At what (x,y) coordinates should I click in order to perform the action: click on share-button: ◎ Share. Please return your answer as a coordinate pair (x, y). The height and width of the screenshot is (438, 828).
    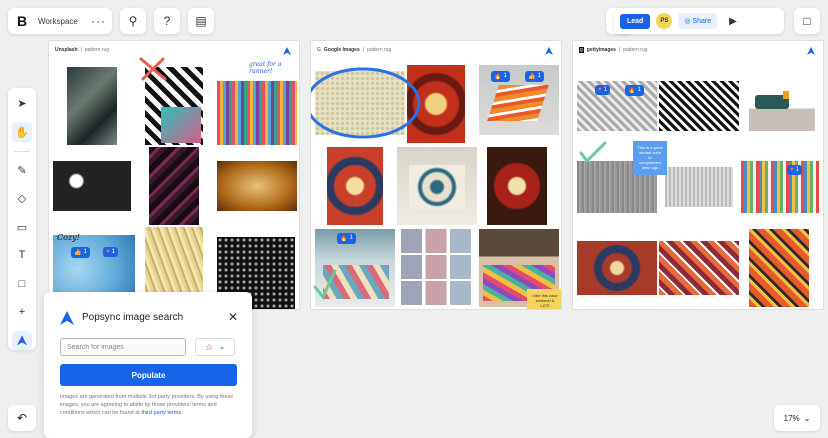
    Looking at the image, I should click on (698, 21).